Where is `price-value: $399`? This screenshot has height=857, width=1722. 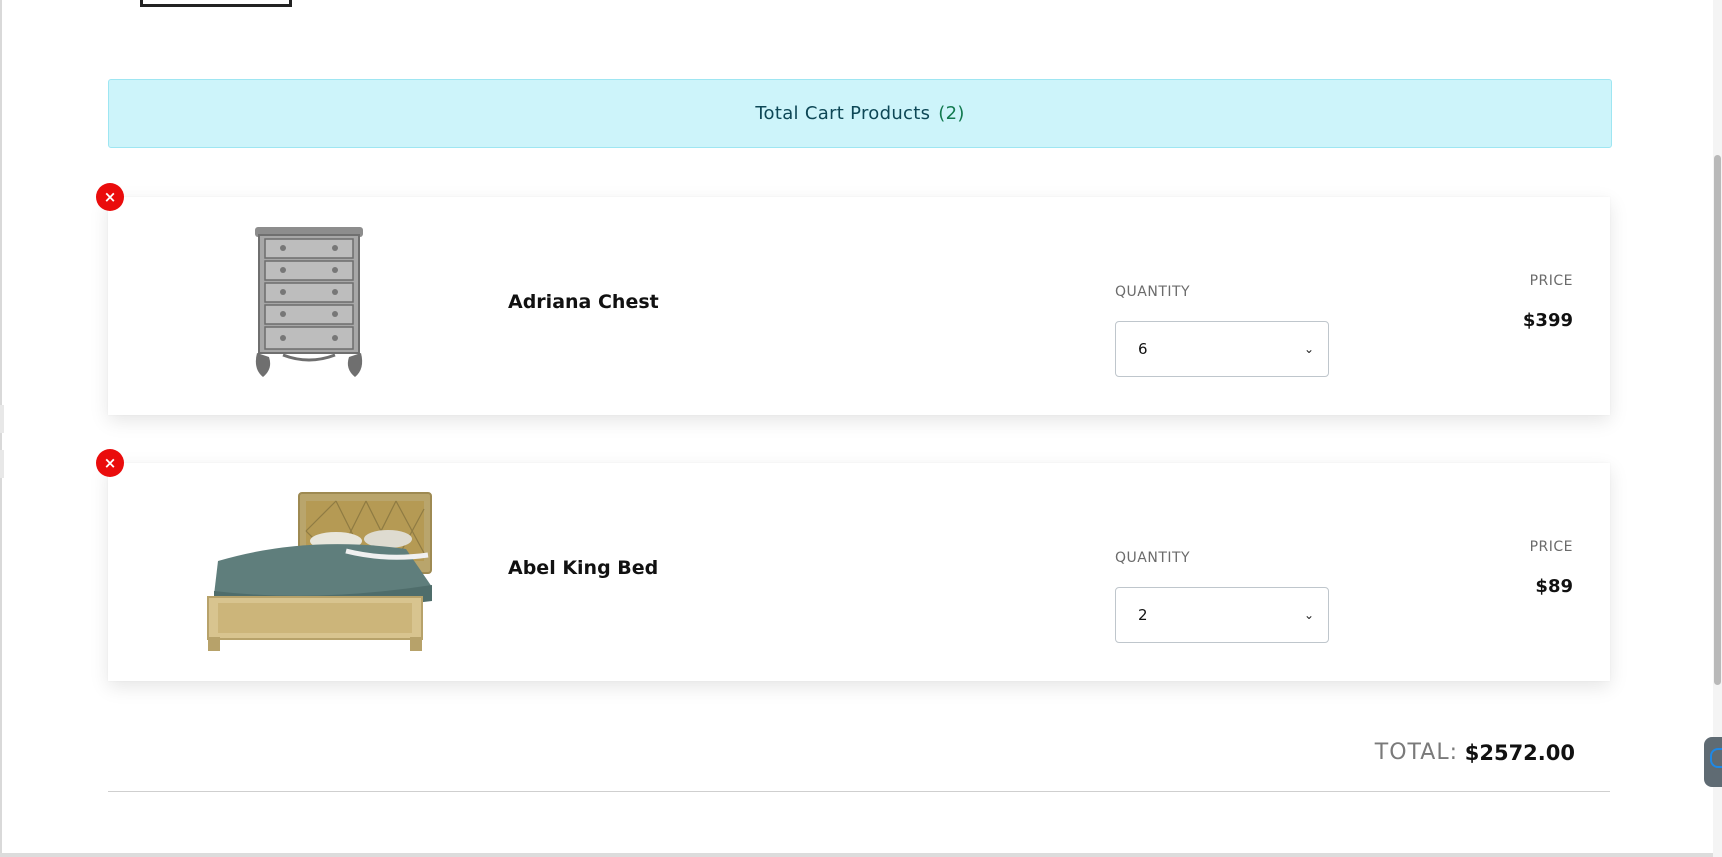 price-value: $399 is located at coordinates (1547, 320).